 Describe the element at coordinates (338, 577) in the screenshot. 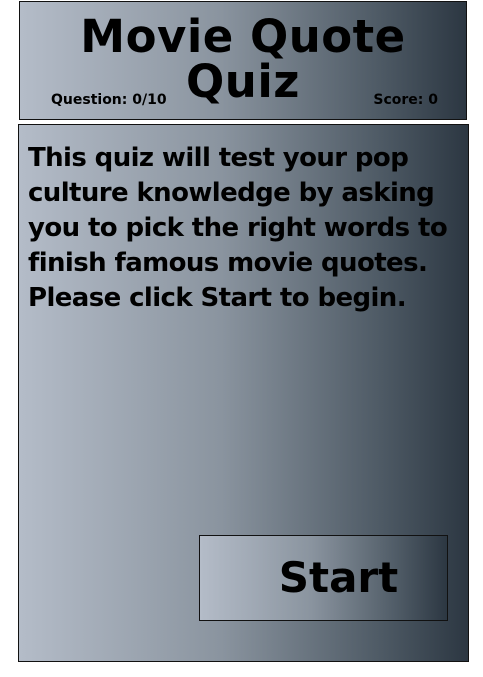

I see `start-button-label: Start` at that location.